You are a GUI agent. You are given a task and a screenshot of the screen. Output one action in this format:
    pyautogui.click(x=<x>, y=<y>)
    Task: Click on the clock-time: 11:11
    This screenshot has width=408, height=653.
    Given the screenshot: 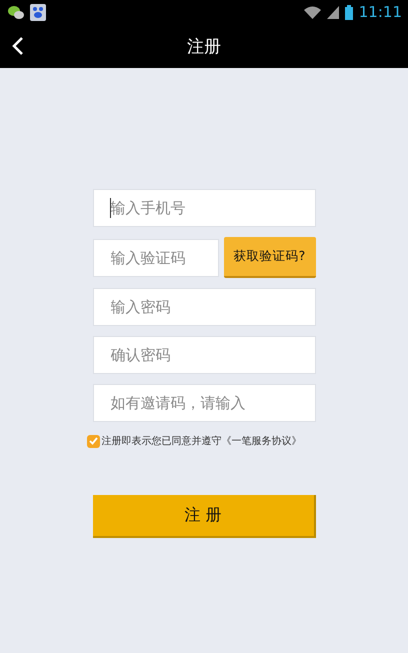 What is the action you would take?
    pyautogui.click(x=380, y=12)
    